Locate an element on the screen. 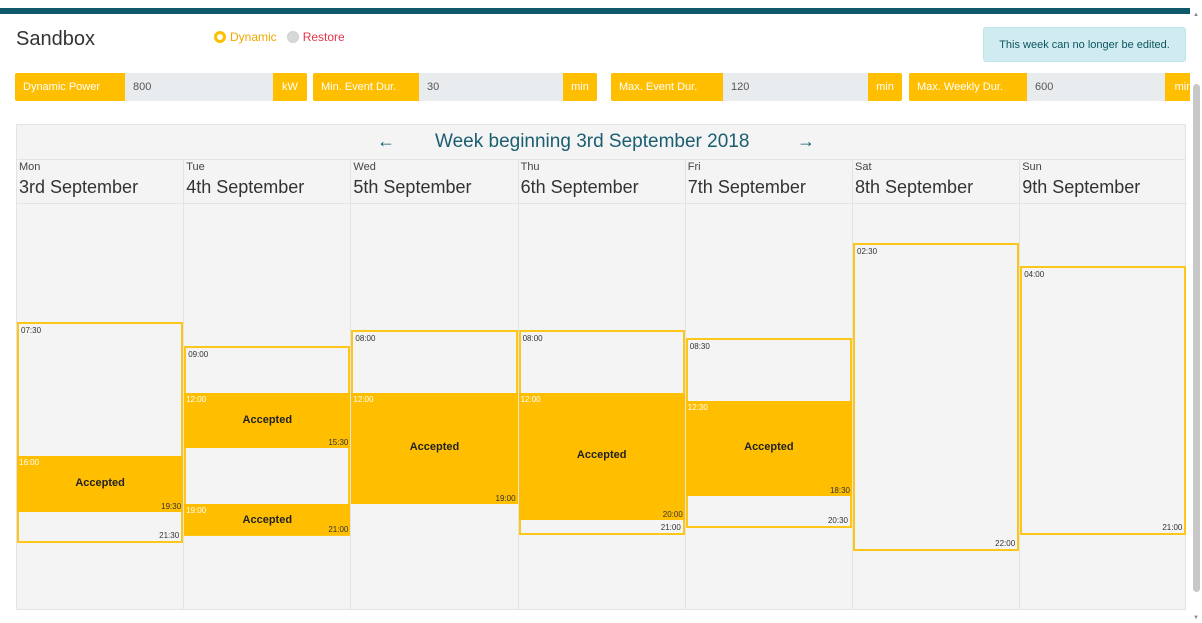 The height and width of the screenshot is (623, 1202). max-weekly-dur-input: 600 is located at coordinates (1096, 87).